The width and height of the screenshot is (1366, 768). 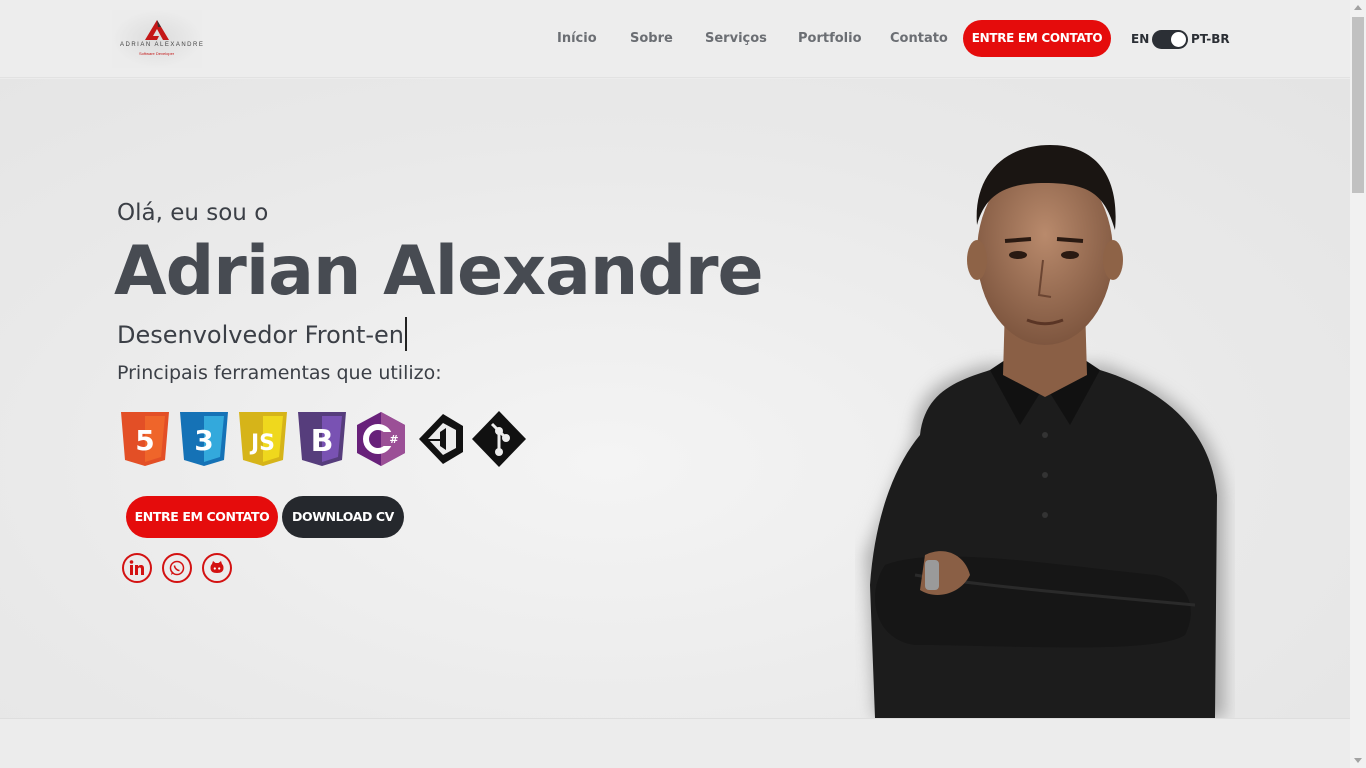 I want to click on github-link, so click(x=217, y=568).